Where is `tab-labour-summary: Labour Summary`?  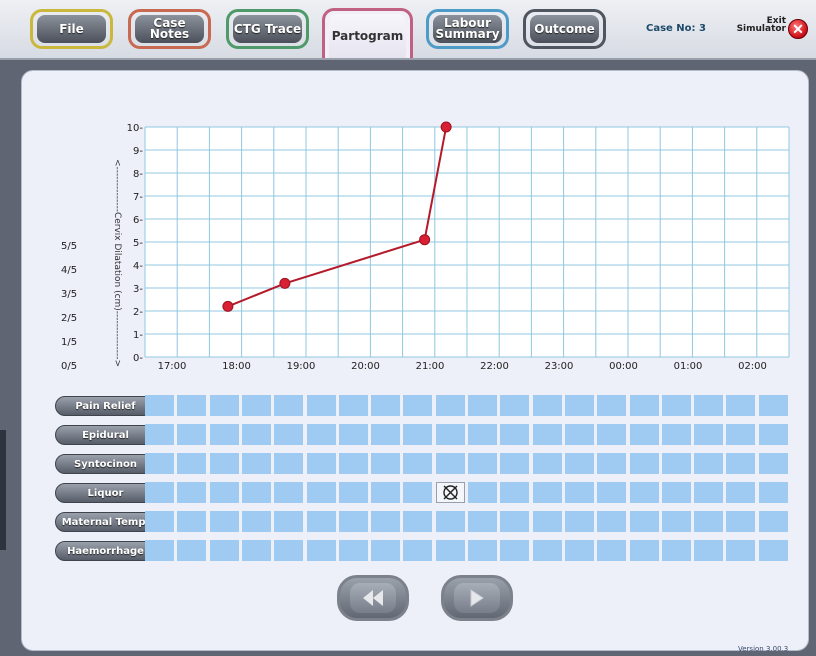
tab-labour-summary: Labour Summary is located at coordinates (467, 29).